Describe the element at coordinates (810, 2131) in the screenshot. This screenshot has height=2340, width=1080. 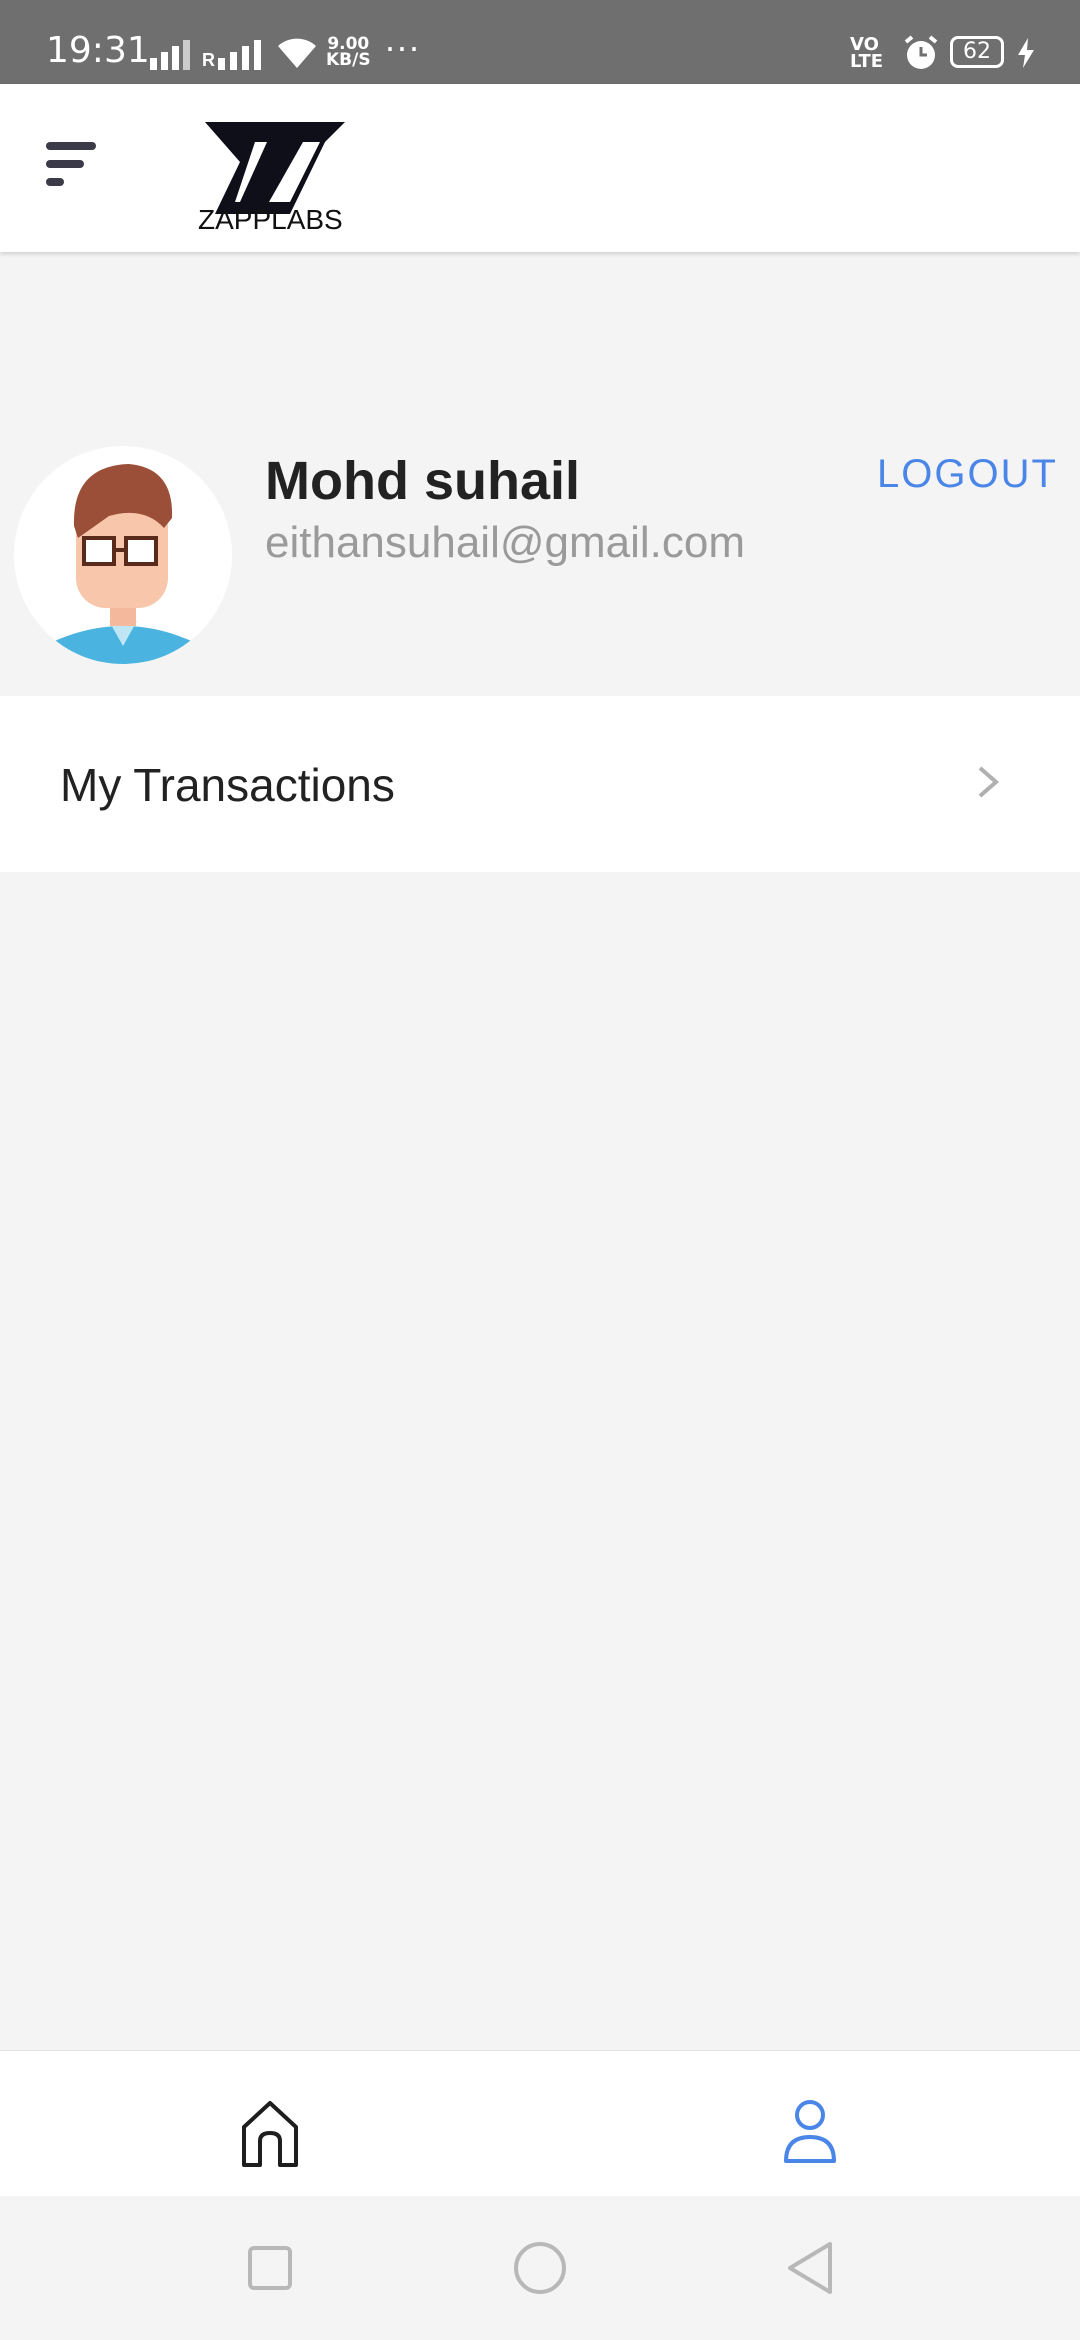
I see `user-icon` at that location.